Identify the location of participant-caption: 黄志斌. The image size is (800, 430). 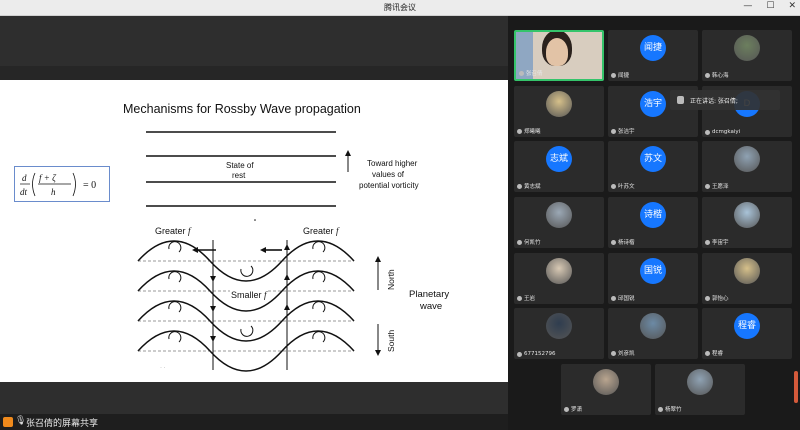
(529, 186).